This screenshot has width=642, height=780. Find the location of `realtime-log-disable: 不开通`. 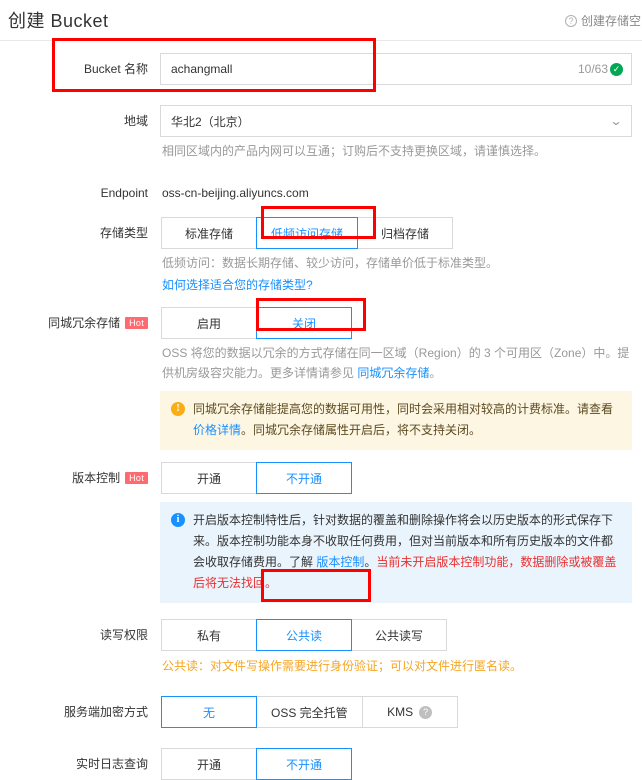

realtime-log-disable: 不开通 is located at coordinates (304, 764).